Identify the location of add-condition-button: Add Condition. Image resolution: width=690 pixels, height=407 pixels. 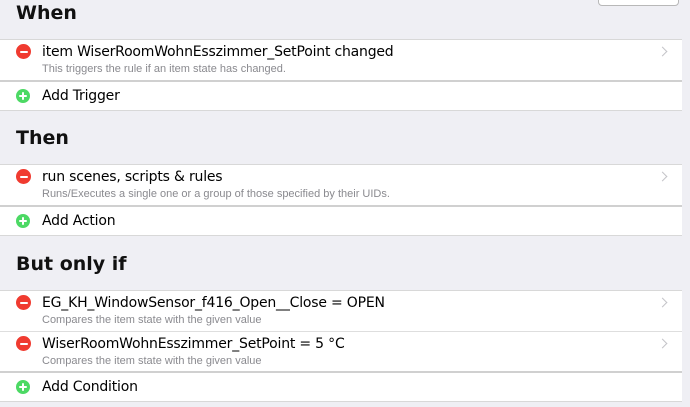
(341, 386).